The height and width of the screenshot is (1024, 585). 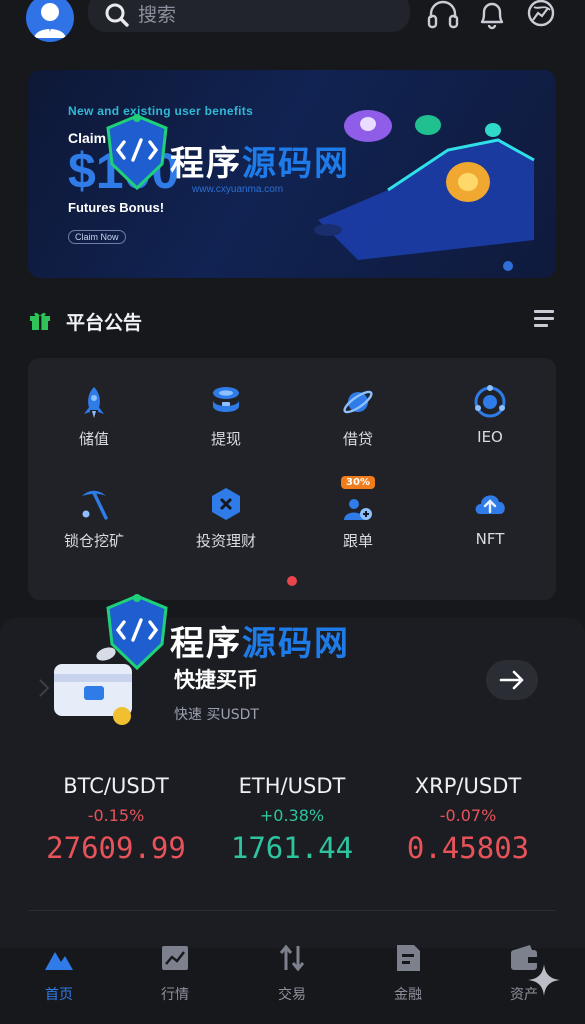 I want to click on swap-icon, so click(x=292, y=958).